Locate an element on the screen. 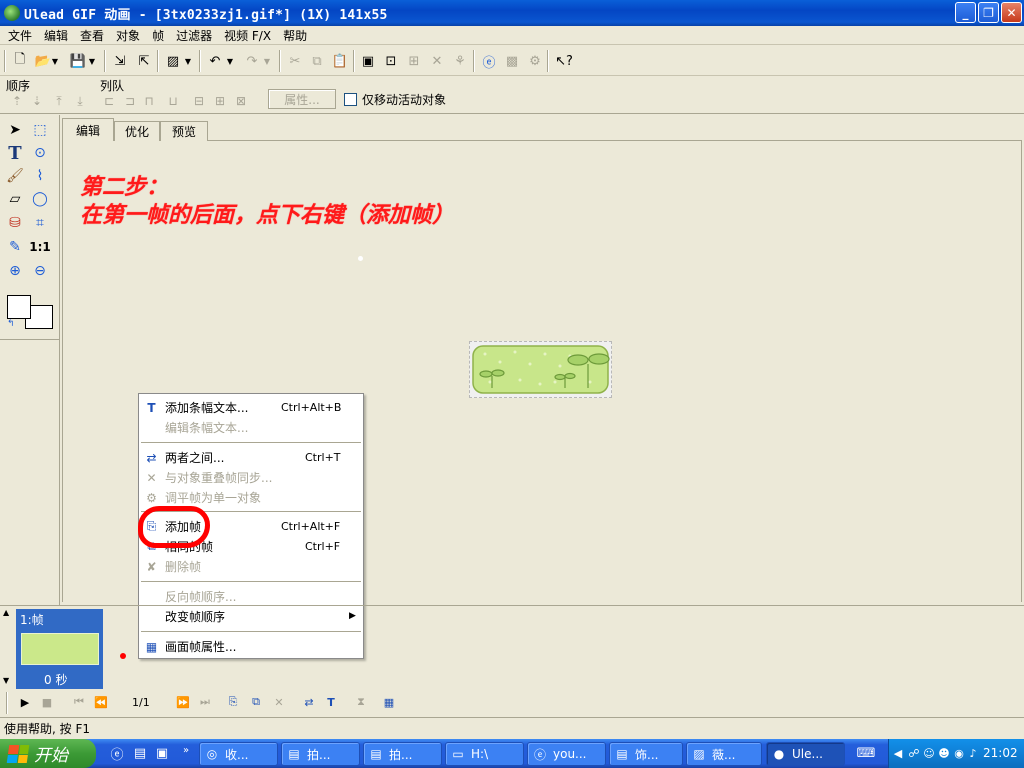  desktop-quicklaunch-icon: ▣ is located at coordinates (162, 753).